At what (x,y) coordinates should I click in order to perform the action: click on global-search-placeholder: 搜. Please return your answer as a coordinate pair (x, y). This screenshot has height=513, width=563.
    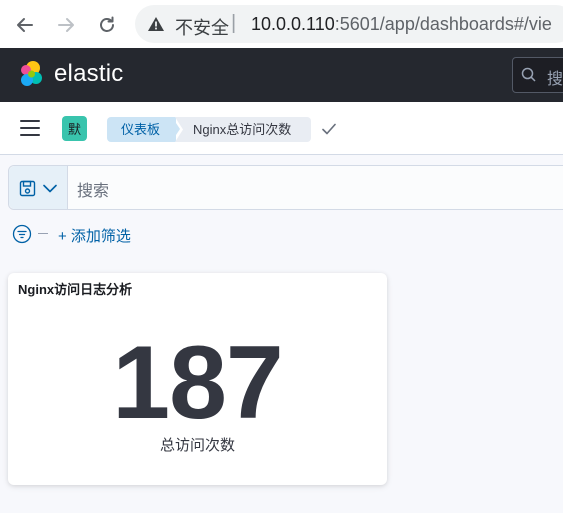
    Looking at the image, I should click on (555, 79).